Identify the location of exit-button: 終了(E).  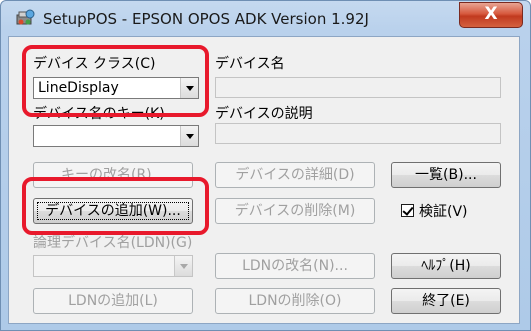
(446, 301).